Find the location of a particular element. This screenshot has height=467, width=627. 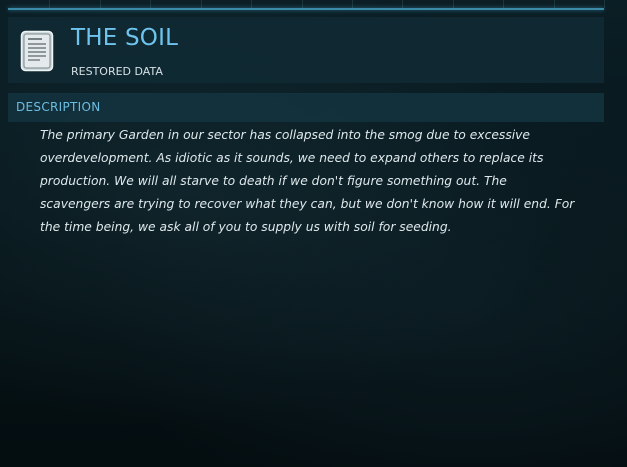

entry-header: THE SOIL RESTORED DATA is located at coordinates (306, 50).